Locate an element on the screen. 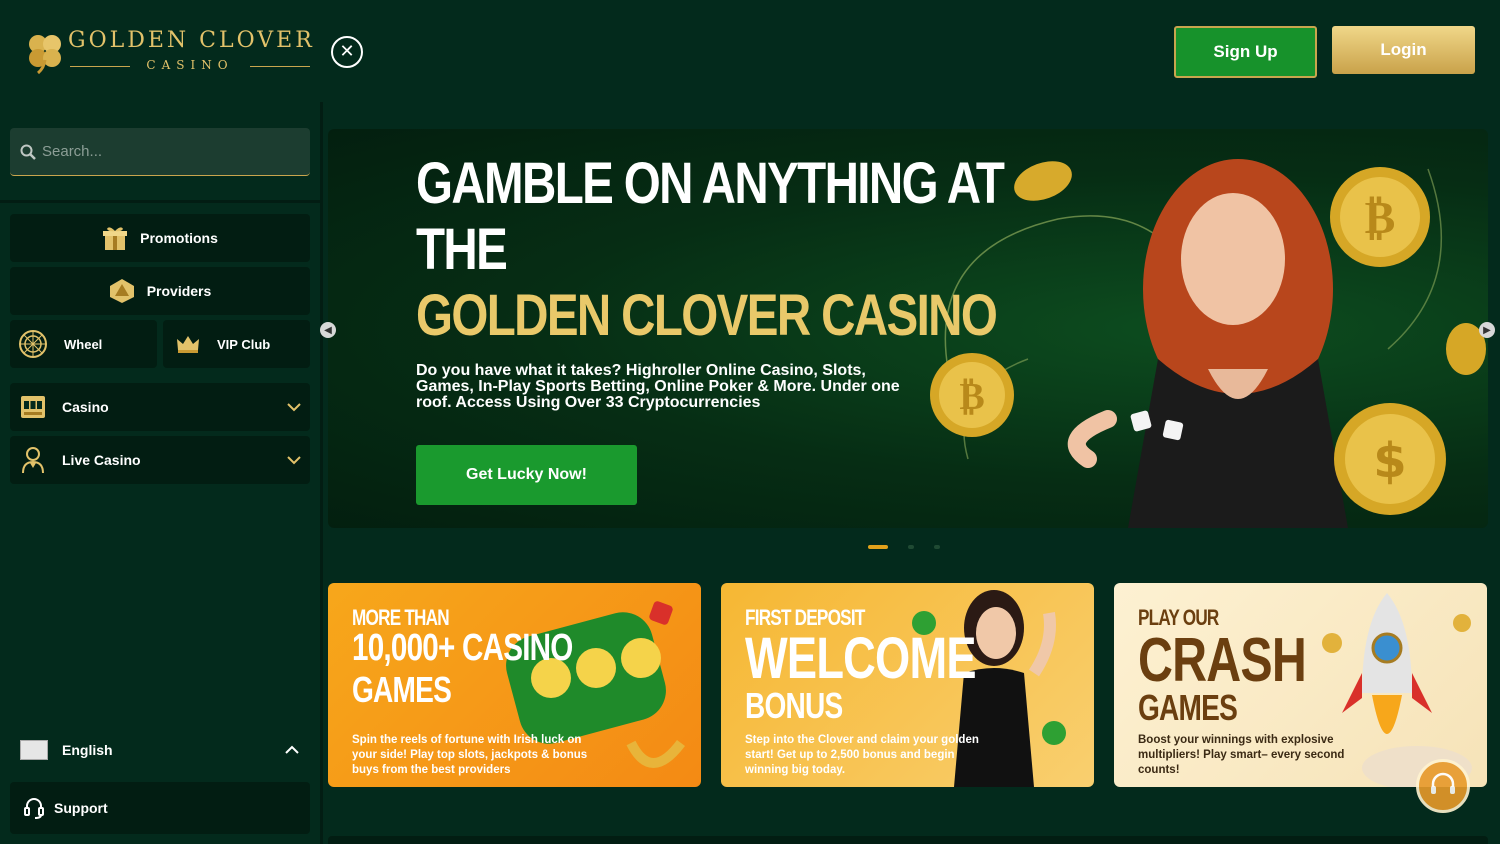 Image resolution: width=1500 pixels, height=844 pixels. sidebar-item-label: Wheel is located at coordinates (83, 344).